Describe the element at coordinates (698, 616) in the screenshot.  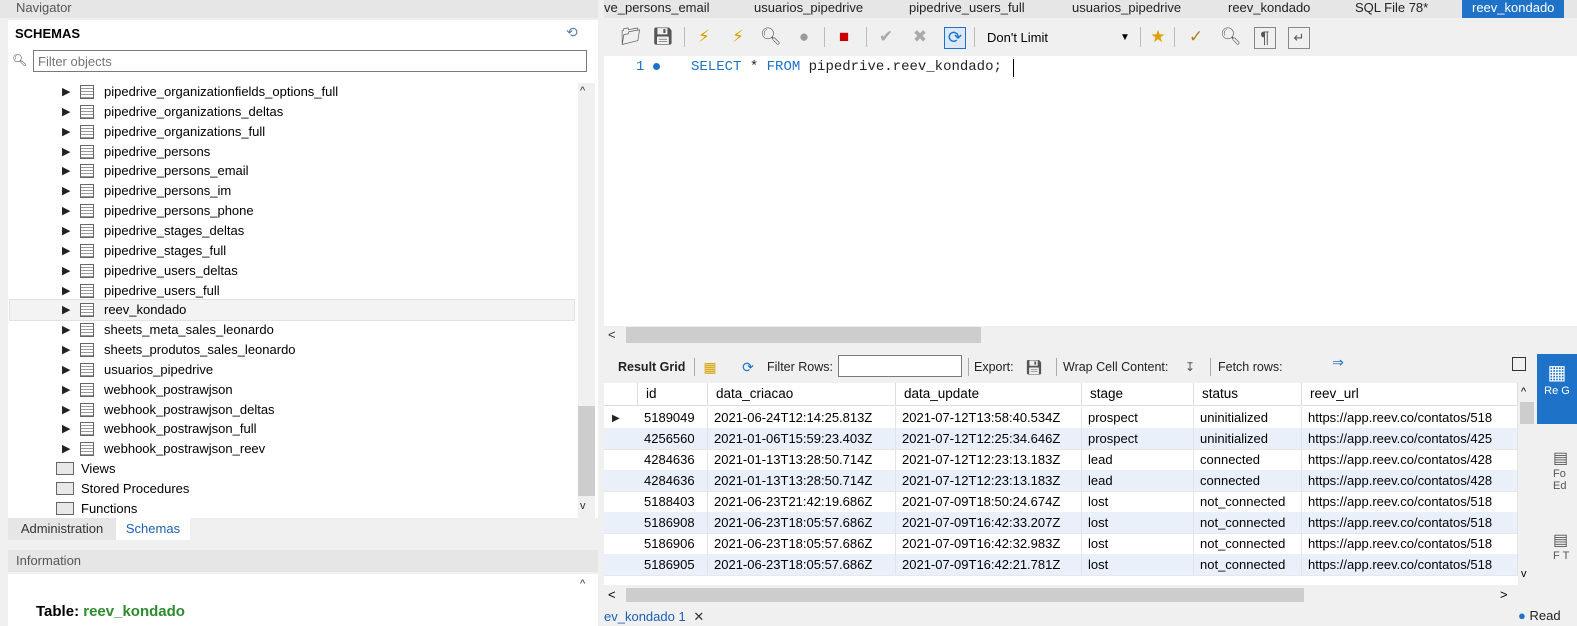
I see `close-icon: ✕` at that location.